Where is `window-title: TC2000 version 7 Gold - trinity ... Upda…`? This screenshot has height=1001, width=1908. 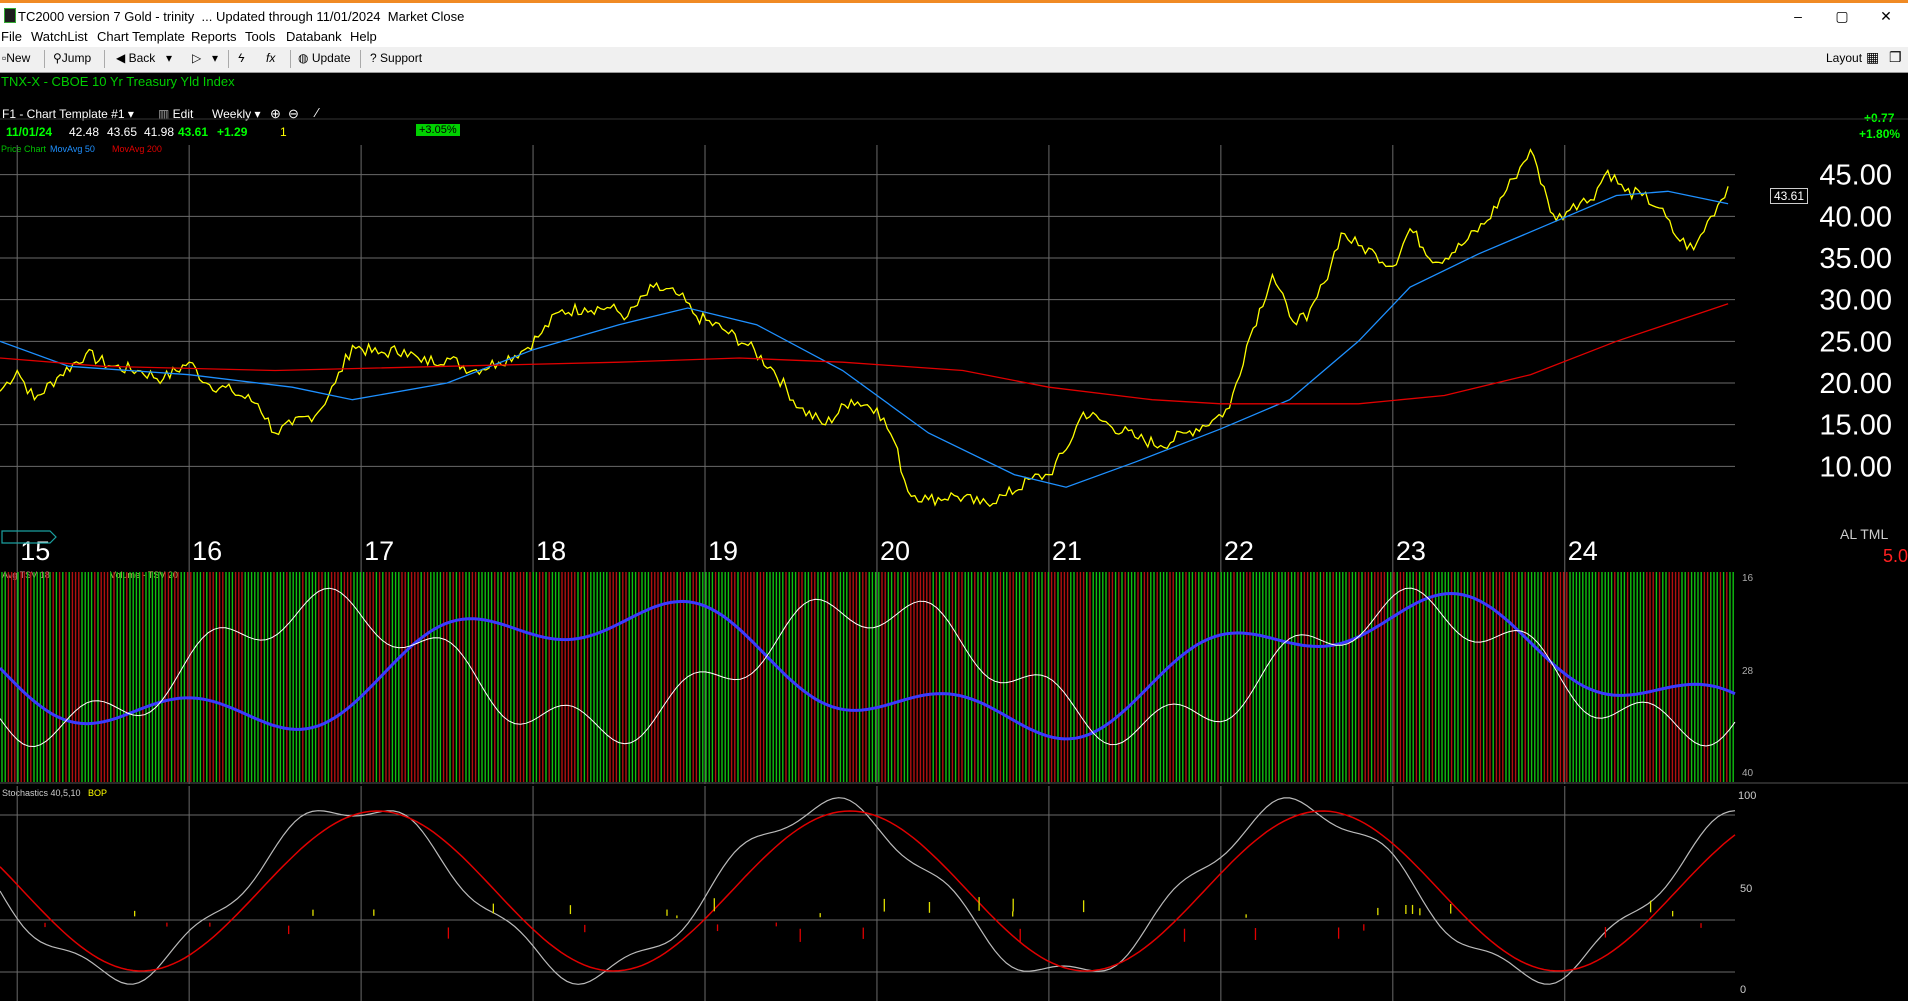 window-title: TC2000 version 7 Gold - trinity ... Upda… is located at coordinates (241, 16).